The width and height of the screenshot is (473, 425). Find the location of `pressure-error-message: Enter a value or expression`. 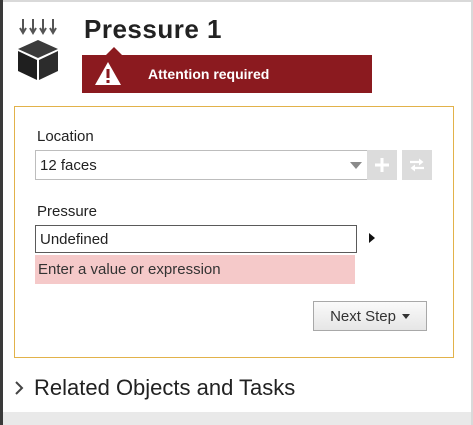

pressure-error-message: Enter a value or expression is located at coordinates (195, 269).